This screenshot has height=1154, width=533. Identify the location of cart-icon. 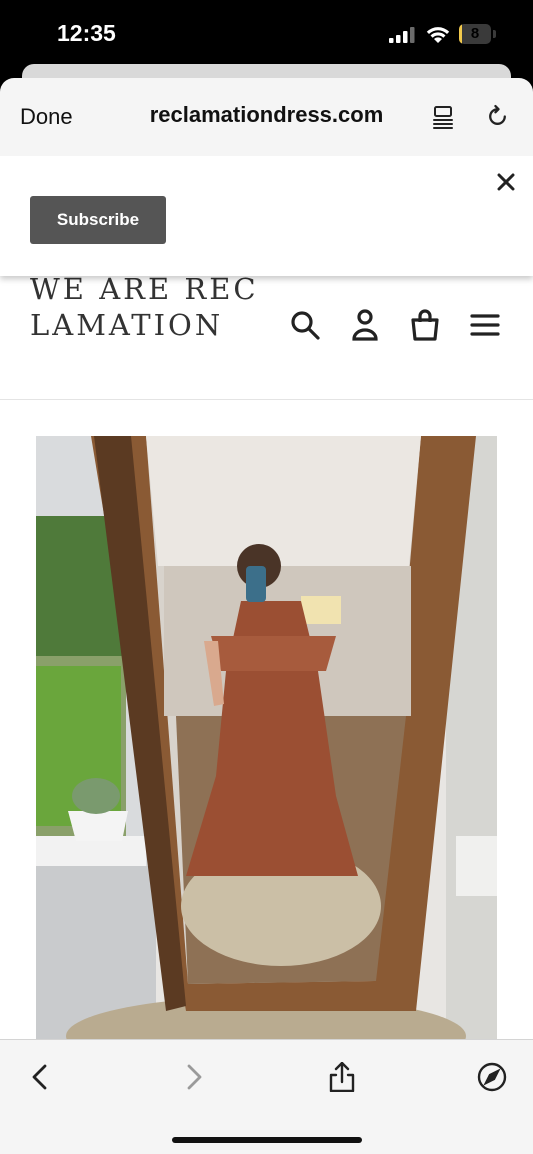
(425, 325).